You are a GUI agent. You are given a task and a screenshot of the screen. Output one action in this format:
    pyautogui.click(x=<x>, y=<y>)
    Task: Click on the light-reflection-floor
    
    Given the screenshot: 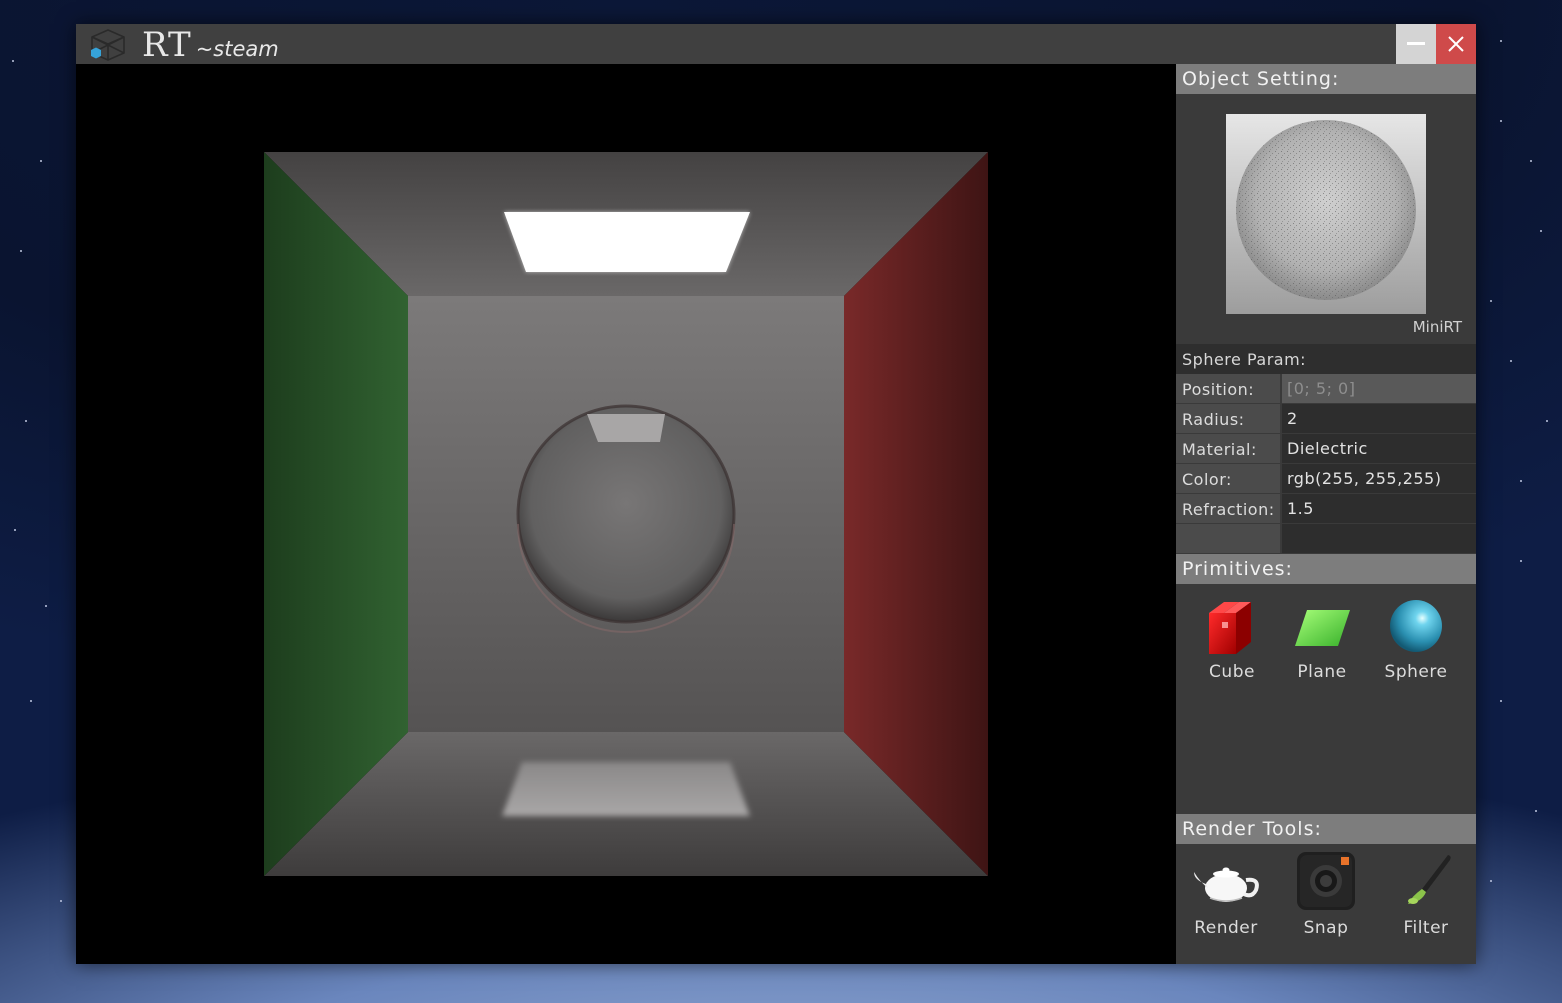 What is the action you would take?
    pyautogui.click(x=626, y=789)
    